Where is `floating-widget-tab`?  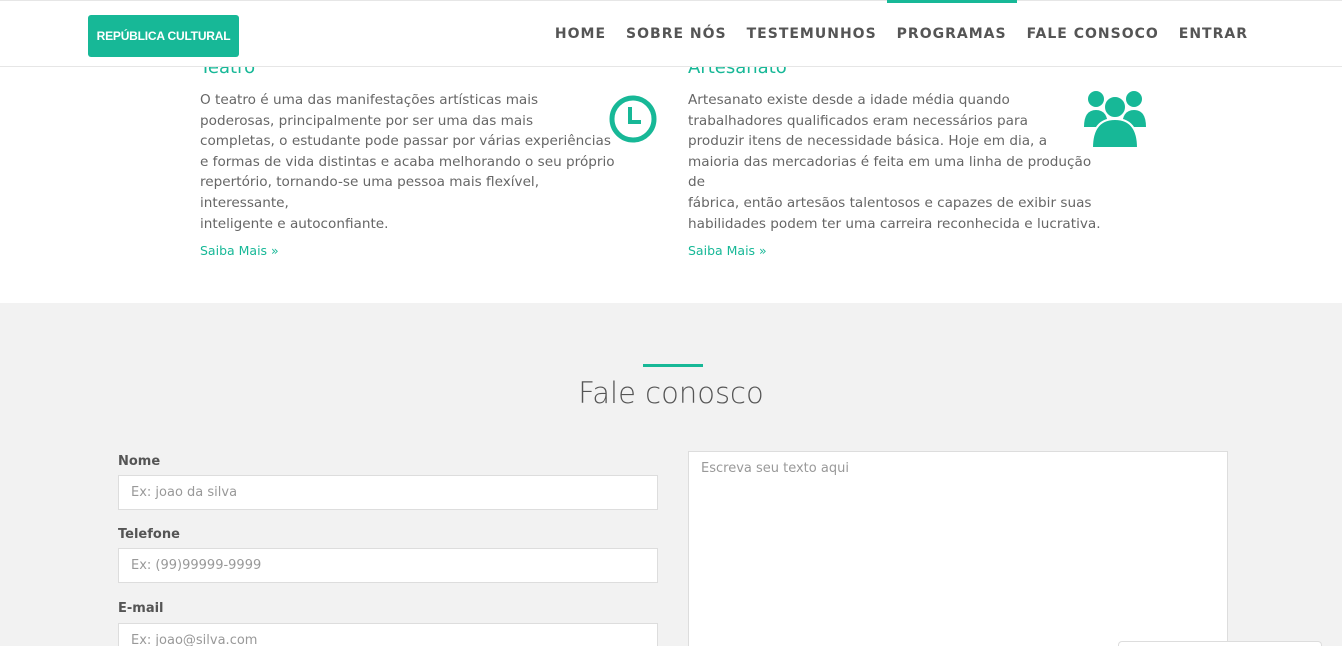 floating-widget-tab is located at coordinates (1220, 643).